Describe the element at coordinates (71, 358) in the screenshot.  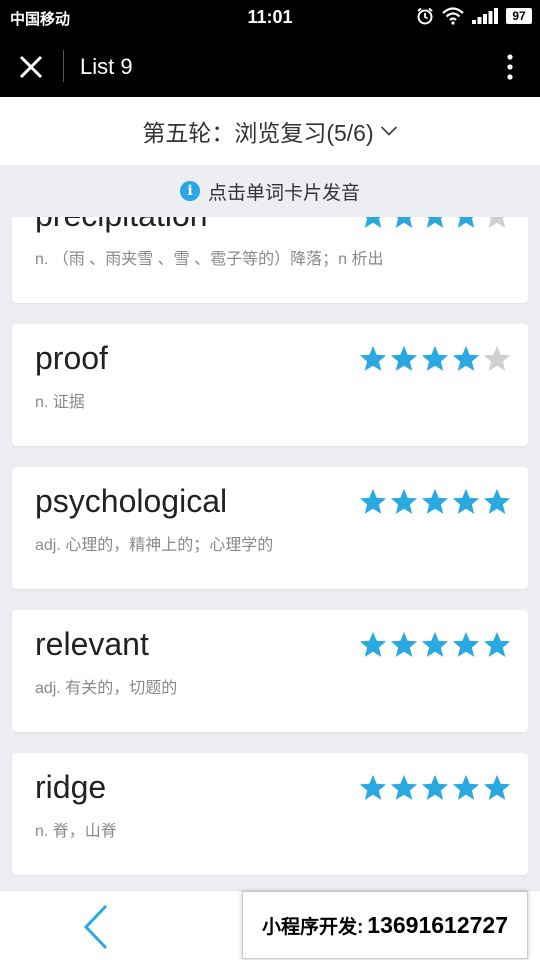
I see `word-text: proof` at that location.